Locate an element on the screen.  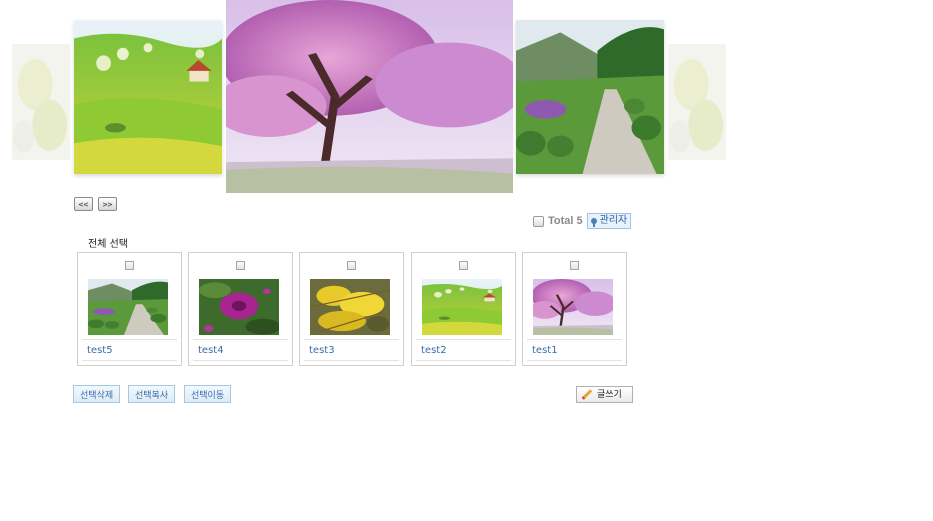
move-selected-button: 선택이동 is located at coordinates (208, 394).